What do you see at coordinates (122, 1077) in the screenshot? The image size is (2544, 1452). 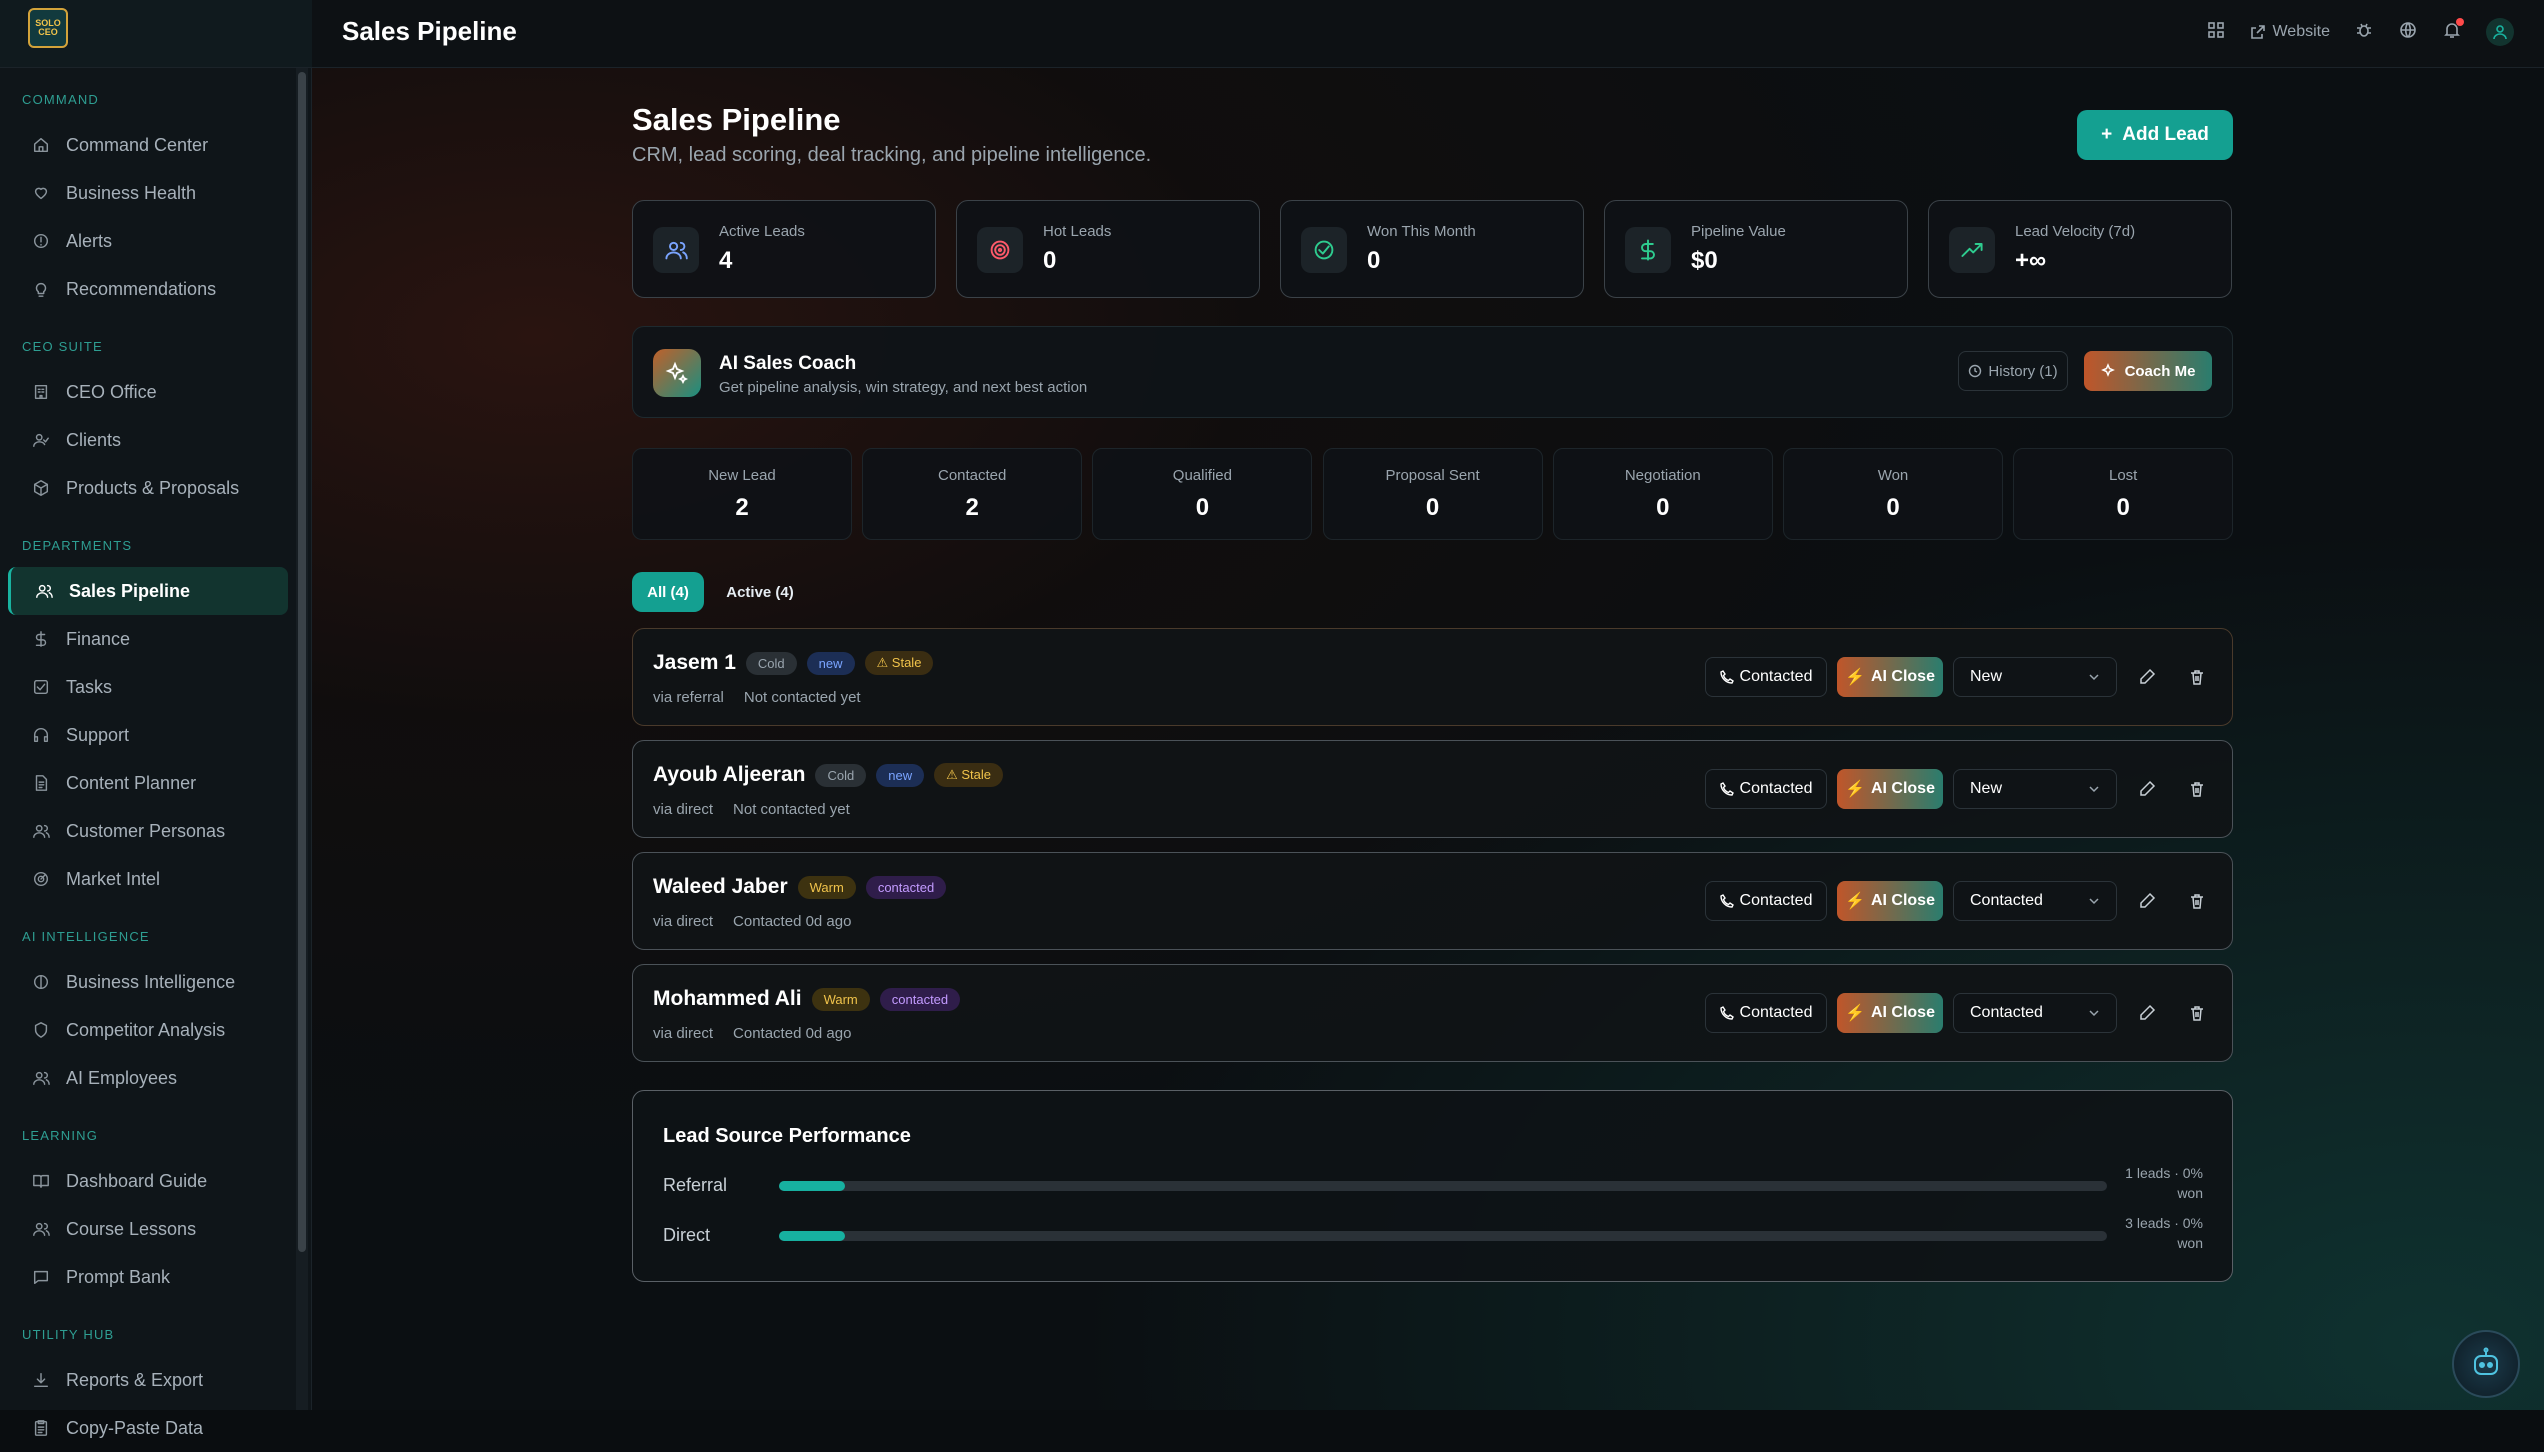 I see `sidebar-item-label: AI Employees` at bounding box center [122, 1077].